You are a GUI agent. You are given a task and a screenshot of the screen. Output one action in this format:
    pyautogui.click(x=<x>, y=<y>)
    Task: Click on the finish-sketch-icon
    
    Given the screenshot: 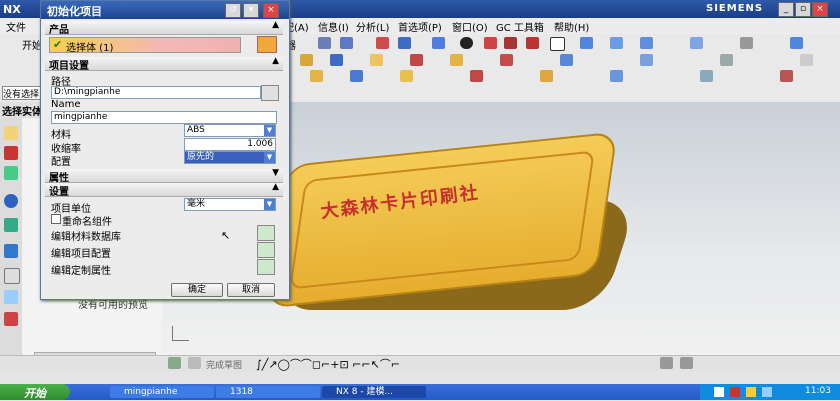 What is the action you would take?
    pyautogui.click(x=194, y=363)
    